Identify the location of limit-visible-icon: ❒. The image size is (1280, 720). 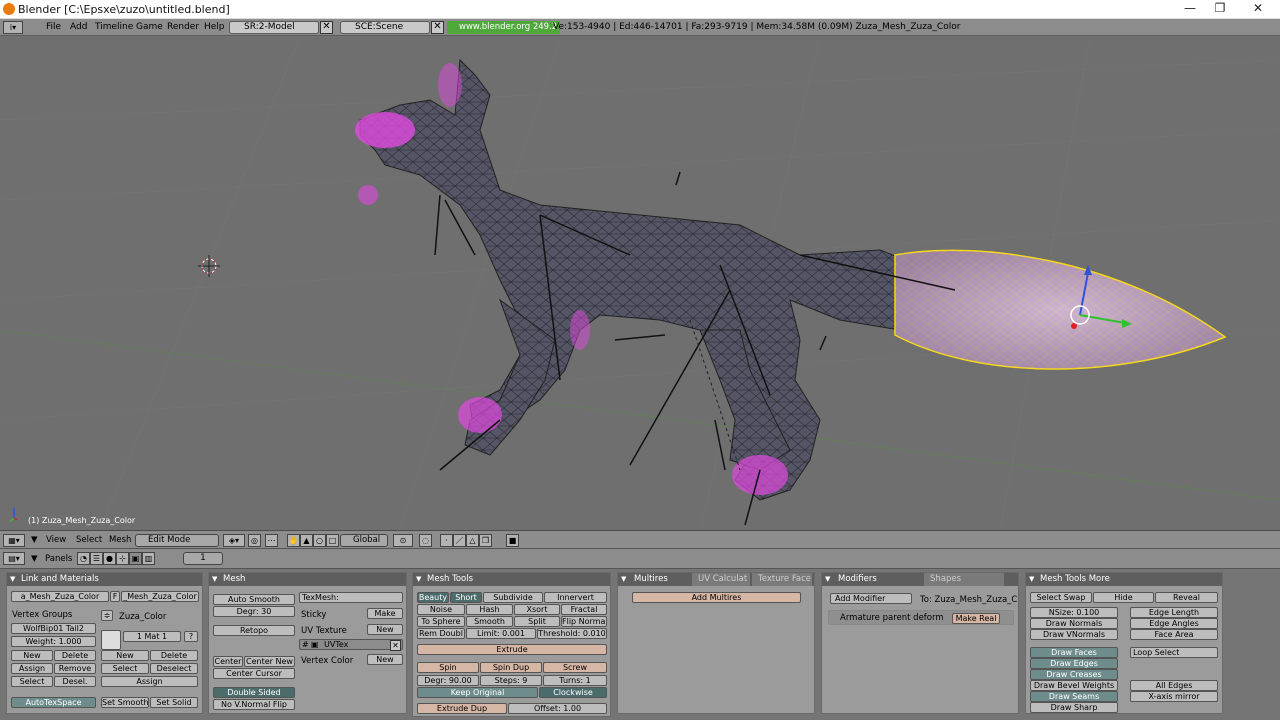
(485, 540).